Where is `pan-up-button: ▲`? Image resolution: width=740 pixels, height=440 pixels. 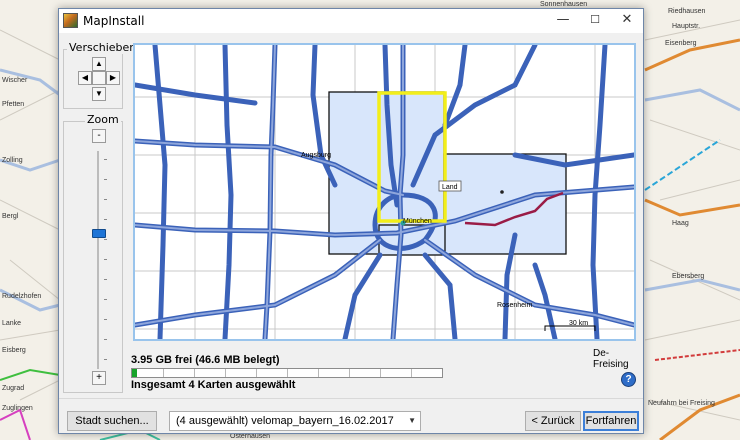
pan-up-button: ▲ is located at coordinates (99, 64).